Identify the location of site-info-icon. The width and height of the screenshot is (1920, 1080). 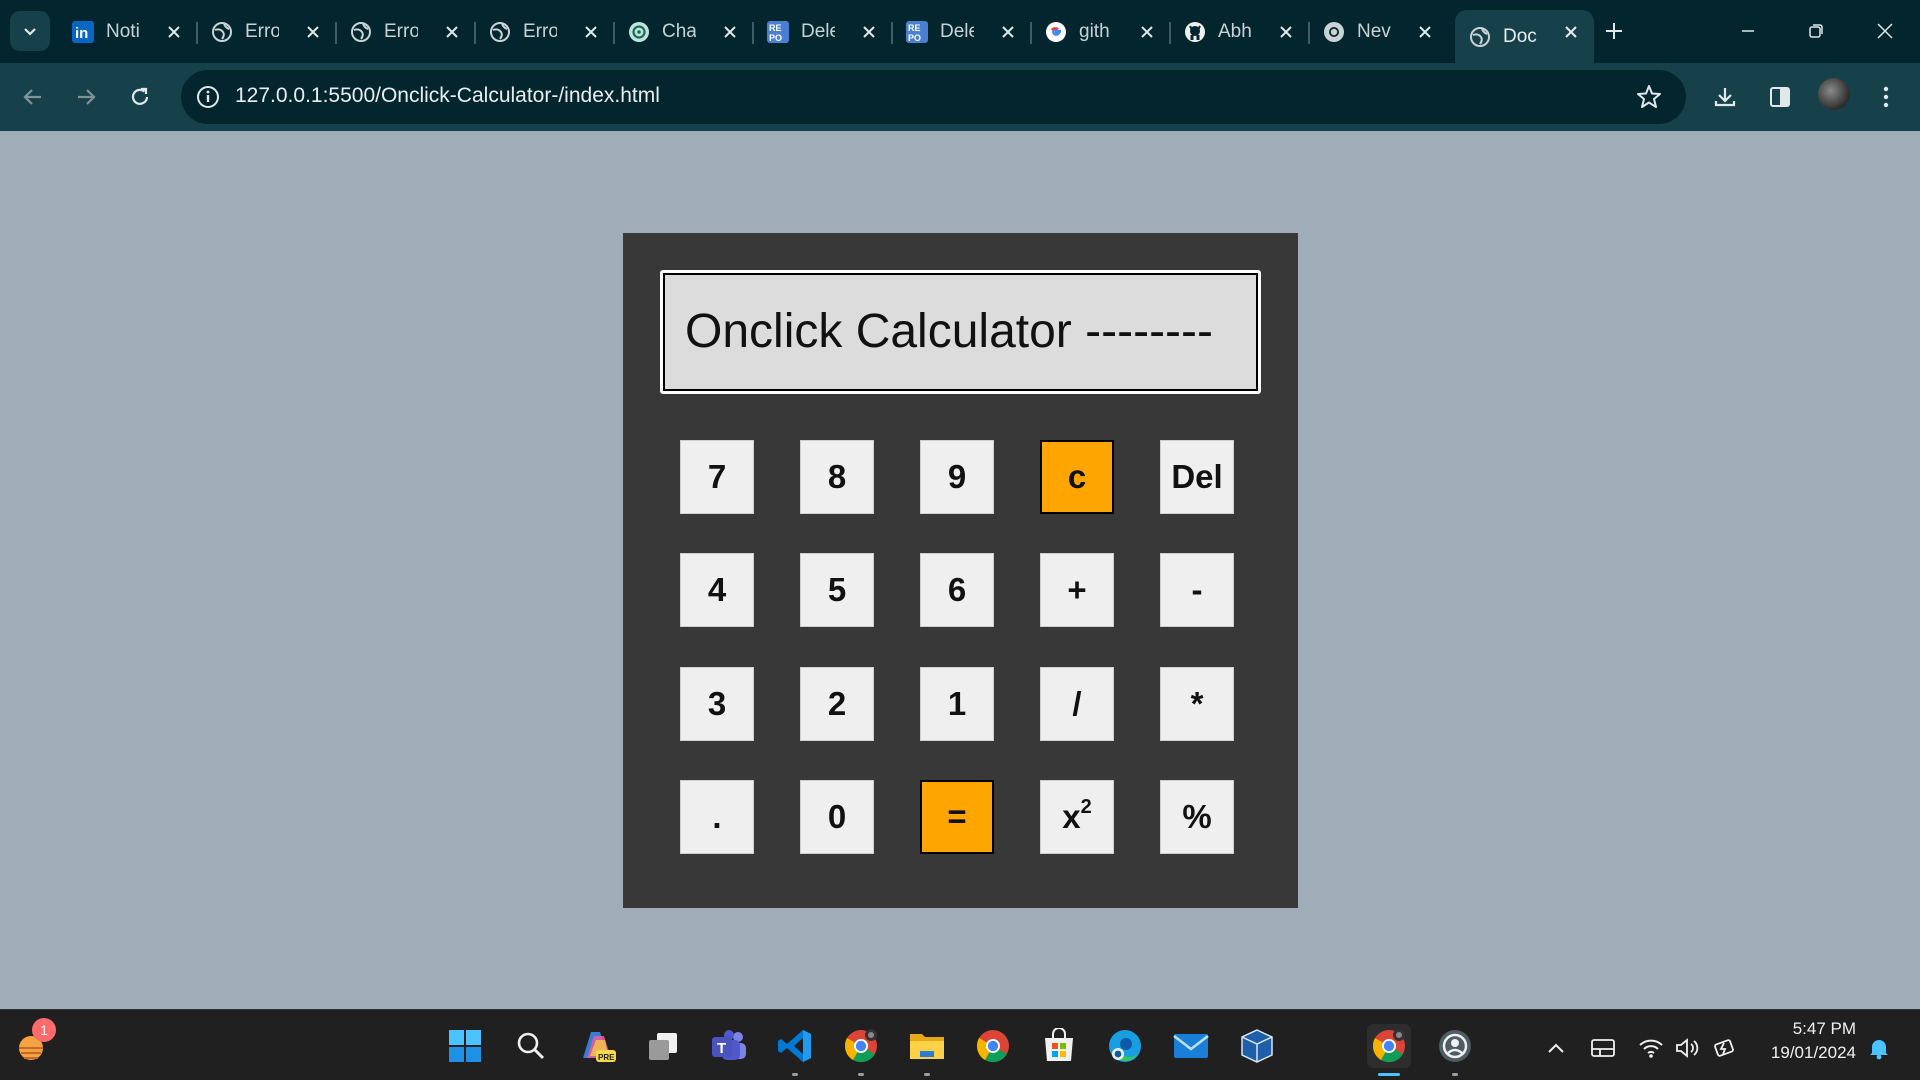
(208, 97).